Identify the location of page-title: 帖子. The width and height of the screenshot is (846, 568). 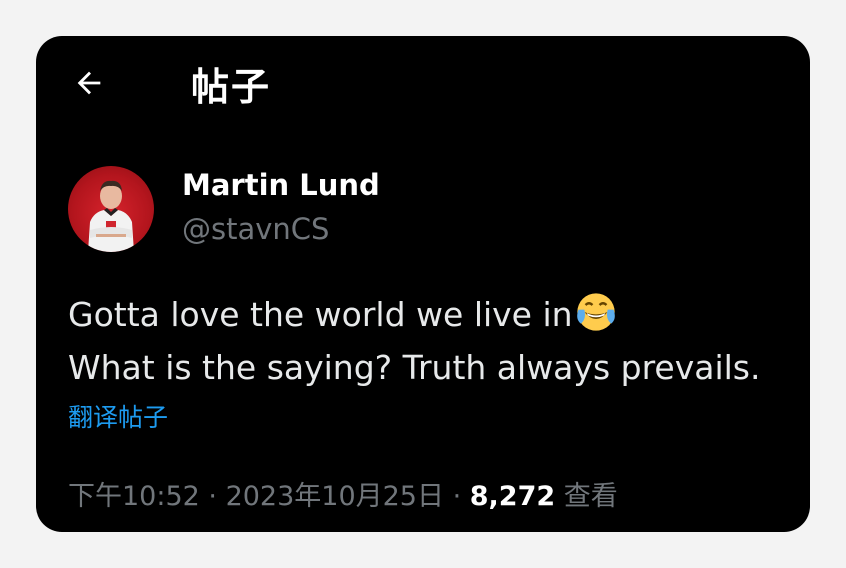
(231, 87).